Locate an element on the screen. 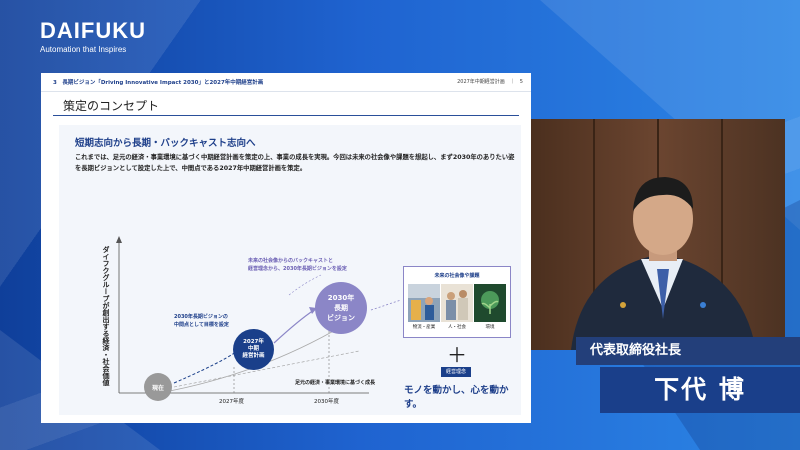  future-society-box: 未来の社会像や課題 物流・産業 人・社会 環境 is located at coordinates (457, 302).